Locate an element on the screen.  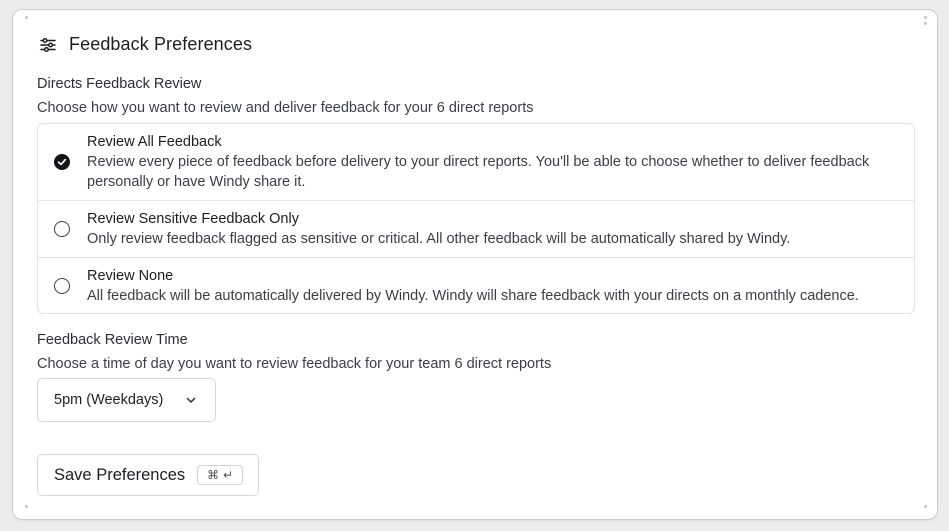
option-title: Review None is located at coordinates (130, 276).